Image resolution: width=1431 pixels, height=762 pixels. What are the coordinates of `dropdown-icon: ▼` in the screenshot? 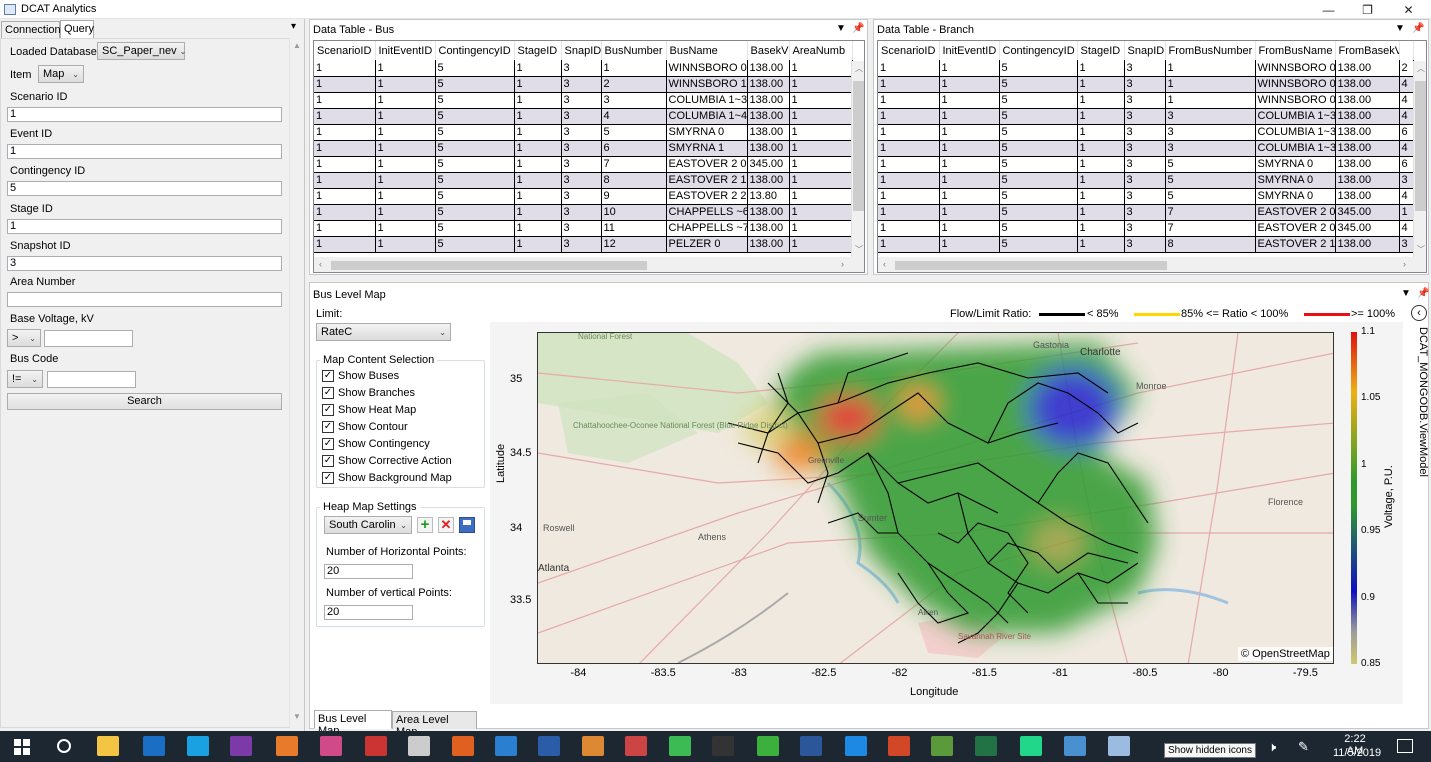 It's located at (841, 28).